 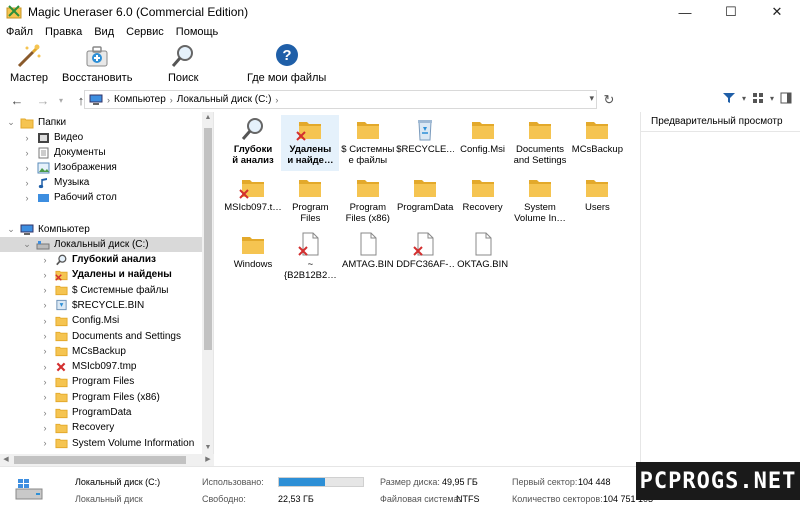 What do you see at coordinates (591, 98) in the screenshot?
I see `address-dropdown-icon: ▾` at bounding box center [591, 98].